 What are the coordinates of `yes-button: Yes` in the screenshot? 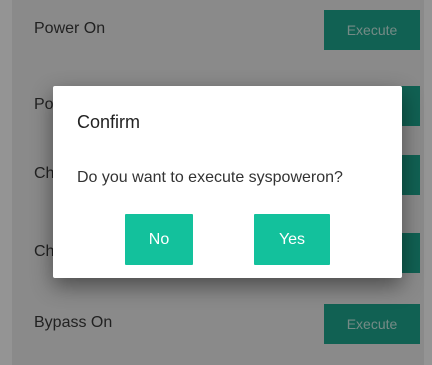 It's located at (292, 239).